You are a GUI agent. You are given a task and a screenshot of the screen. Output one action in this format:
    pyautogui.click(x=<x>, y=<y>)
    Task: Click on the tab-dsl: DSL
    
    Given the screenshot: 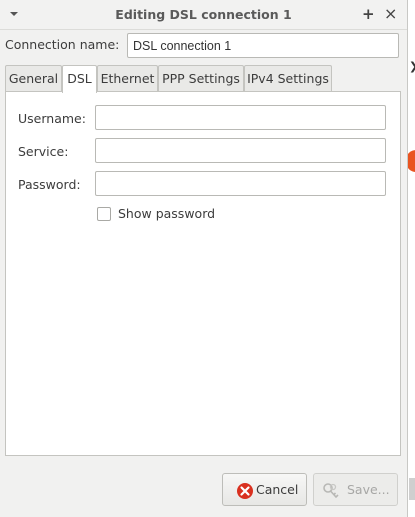 What is the action you would take?
    pyautogui.click(x=79, y=79)
    